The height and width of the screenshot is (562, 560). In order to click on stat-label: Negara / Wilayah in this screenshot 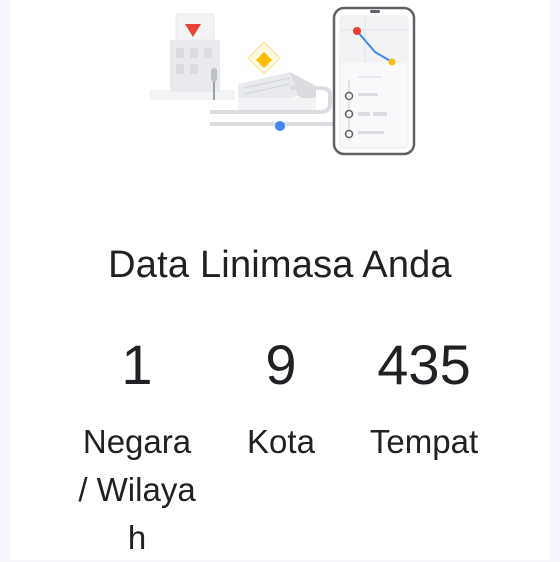, I will do `click(137, 489)`.